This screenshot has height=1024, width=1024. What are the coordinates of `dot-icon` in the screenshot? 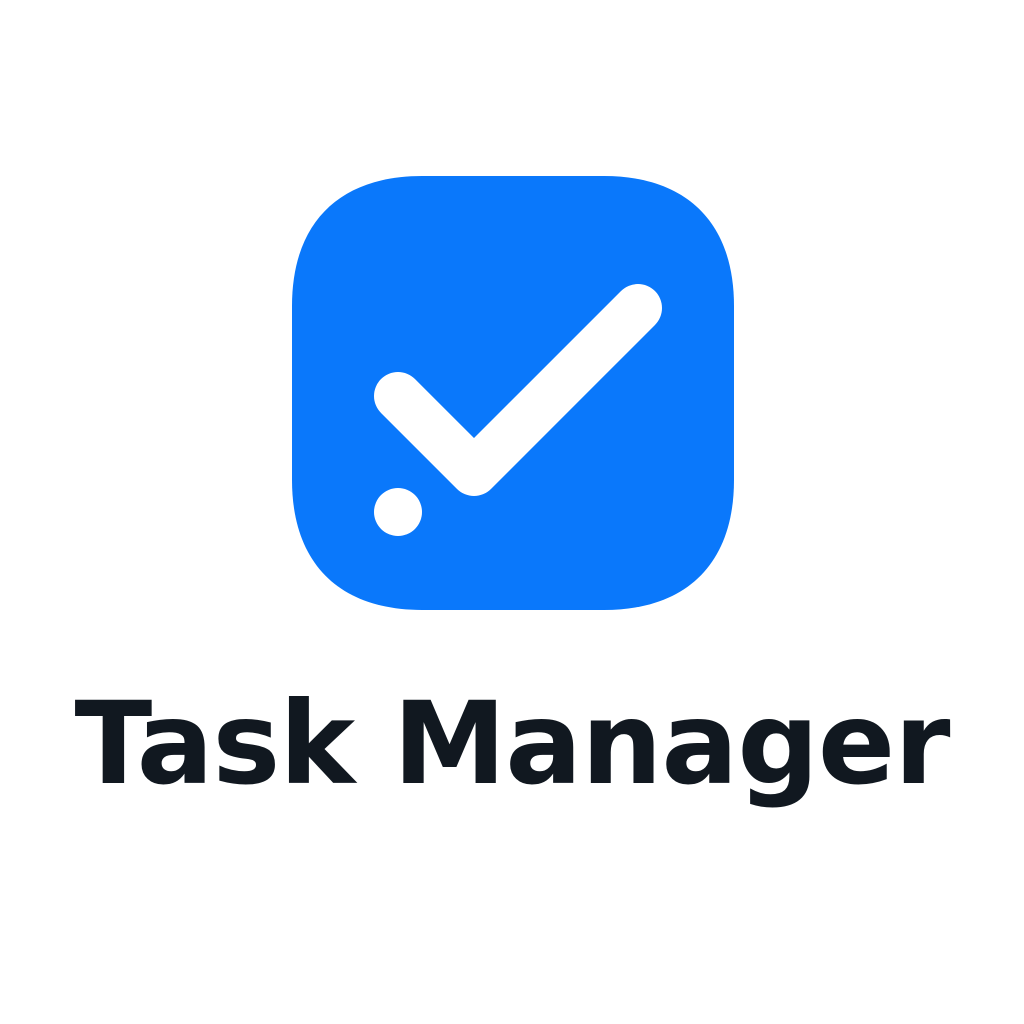 It's located at (398, 512).